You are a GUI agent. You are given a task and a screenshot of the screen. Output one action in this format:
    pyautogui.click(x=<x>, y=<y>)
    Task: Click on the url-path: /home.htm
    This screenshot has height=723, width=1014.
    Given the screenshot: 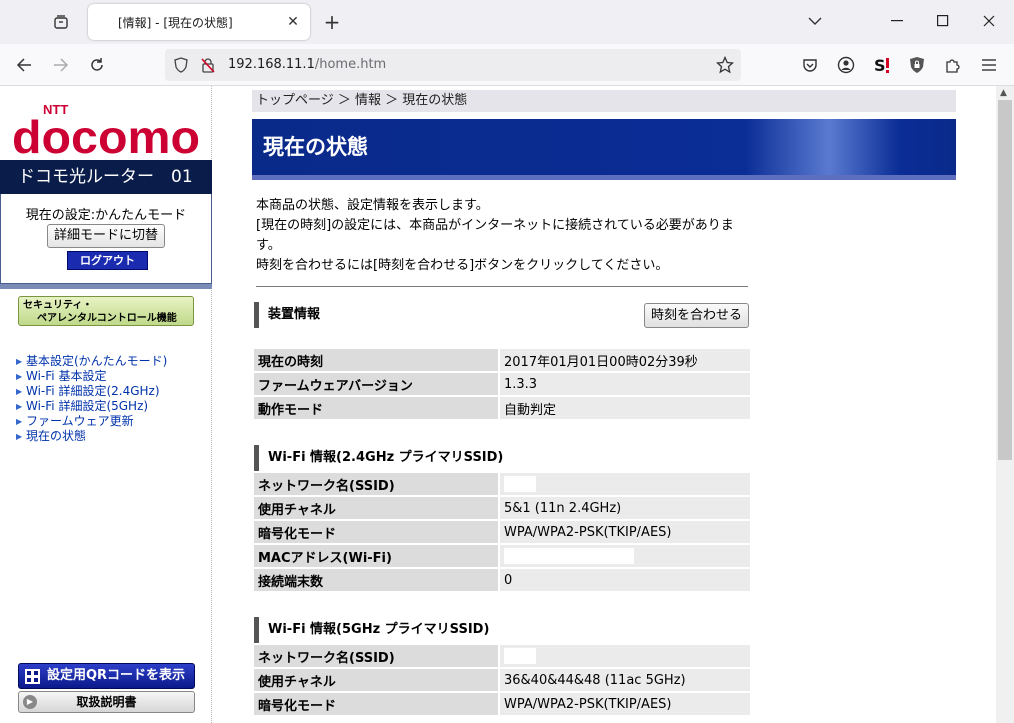 What is the action you would take?
    pyautogui.click(x=350, y=64)
    